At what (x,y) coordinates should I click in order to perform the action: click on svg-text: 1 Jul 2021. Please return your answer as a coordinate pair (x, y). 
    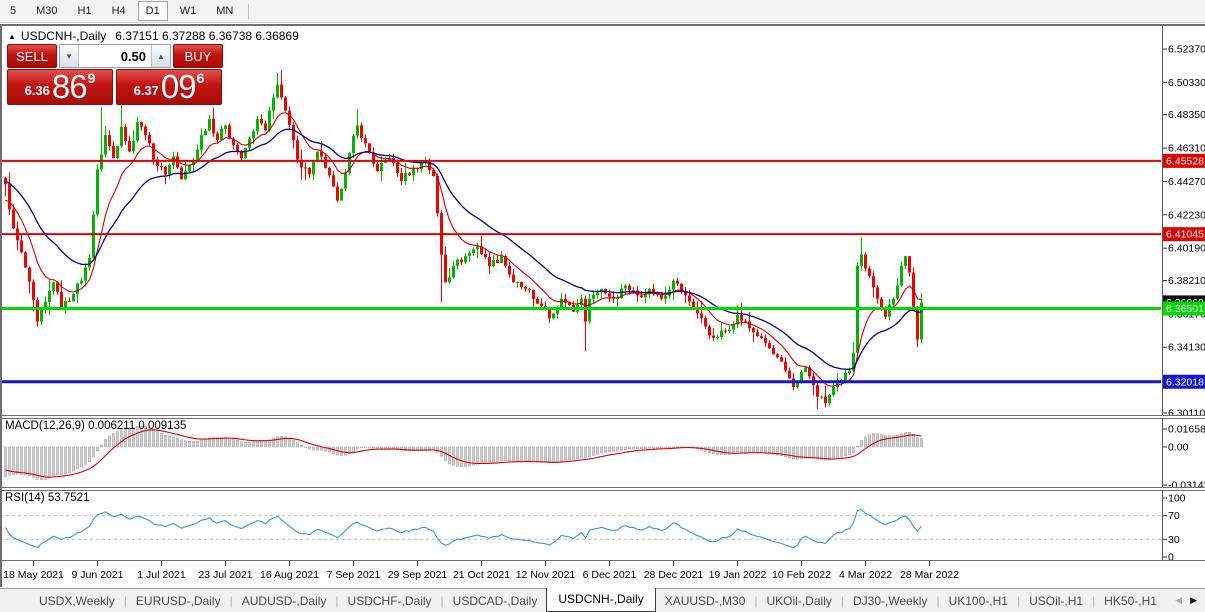
    Looking at the image, I should click on (161, 575).